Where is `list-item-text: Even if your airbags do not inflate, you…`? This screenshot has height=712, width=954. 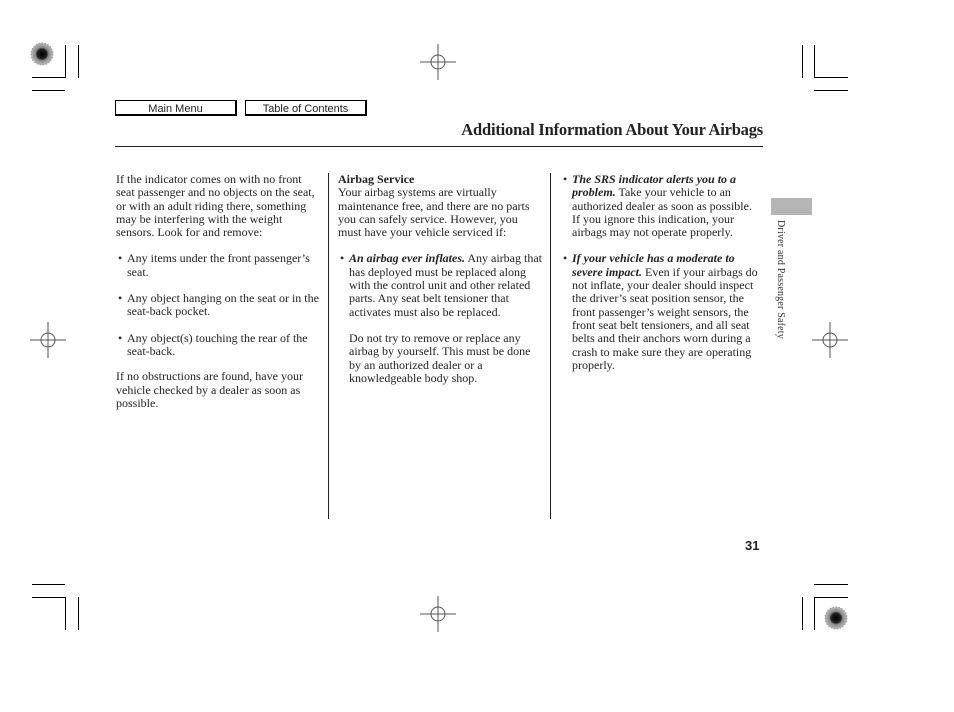
list-item-text: Even if your airbags do not inflate, you… is located at coordinates (665, 318).